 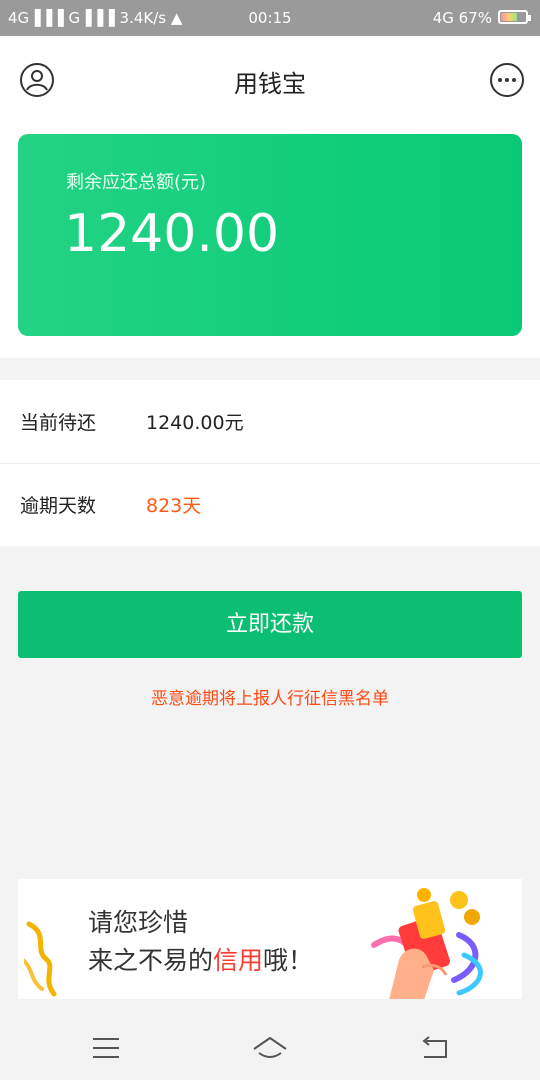 I want to click on overdue-warning-text: 恶意逾期将上报人行征信黑名单, so click(x=270, y=699).